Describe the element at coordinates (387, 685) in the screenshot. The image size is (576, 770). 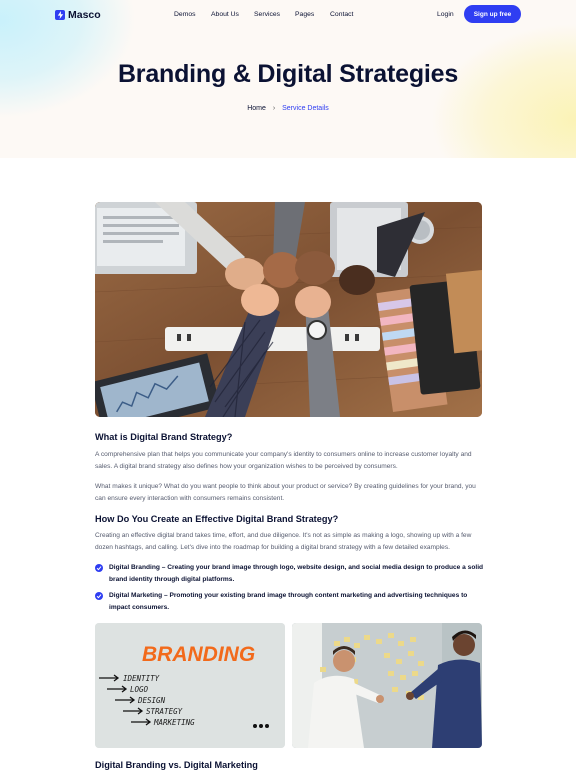
I see `team-whiteboard-image` at that location.